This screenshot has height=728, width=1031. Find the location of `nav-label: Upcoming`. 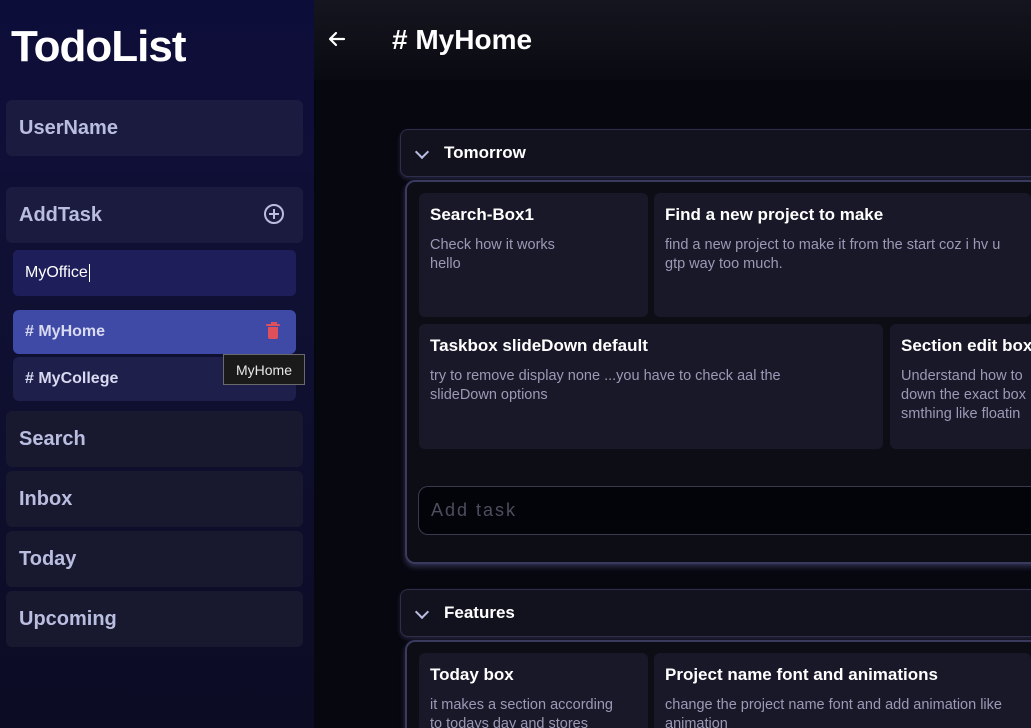

nav-label: Upcoming is located at coordinates (68, 618).